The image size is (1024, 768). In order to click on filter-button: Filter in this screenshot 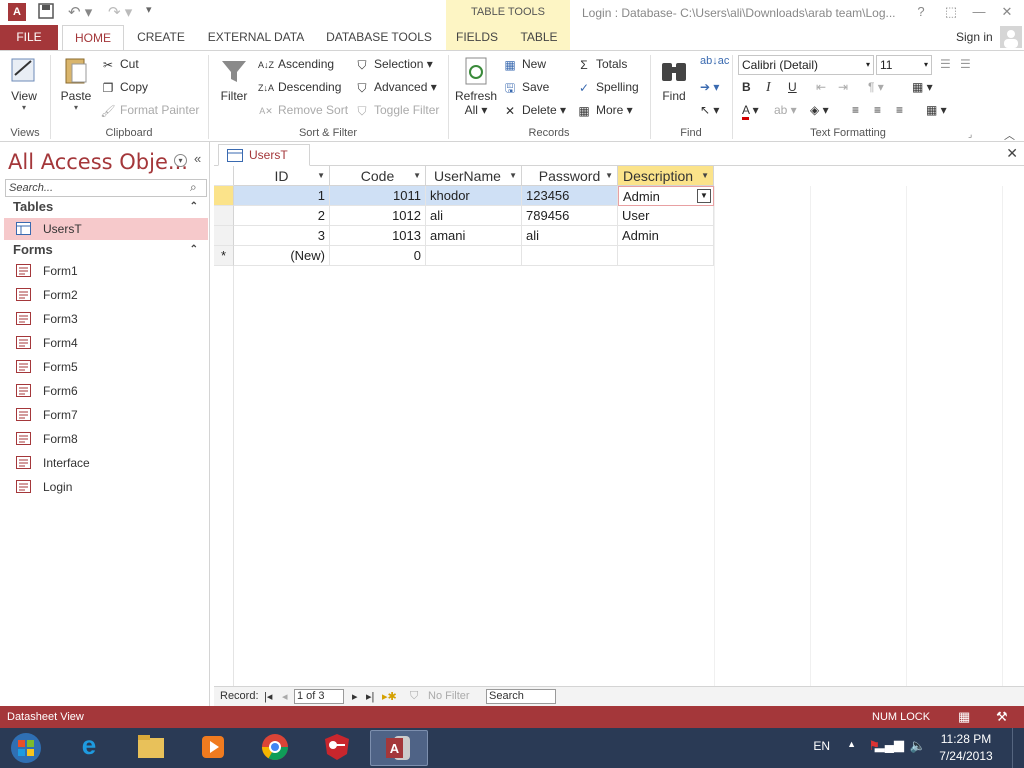, I will do `click(234, 79)`.